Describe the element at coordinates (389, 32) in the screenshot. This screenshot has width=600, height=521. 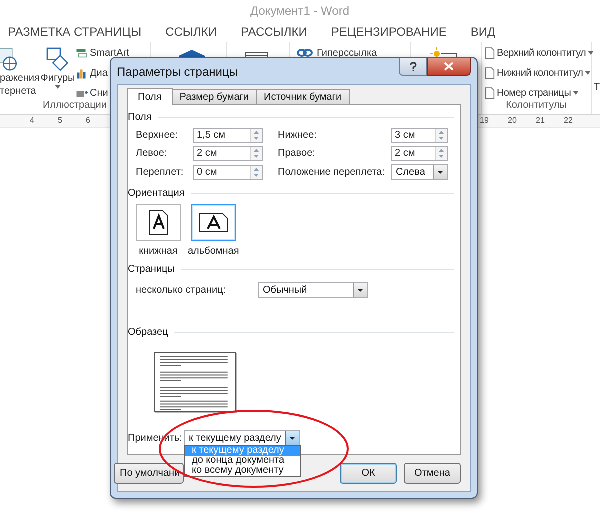
I see `ribbon-tab: РЕЦЕНЗИРОВАНИЕ` at that location.